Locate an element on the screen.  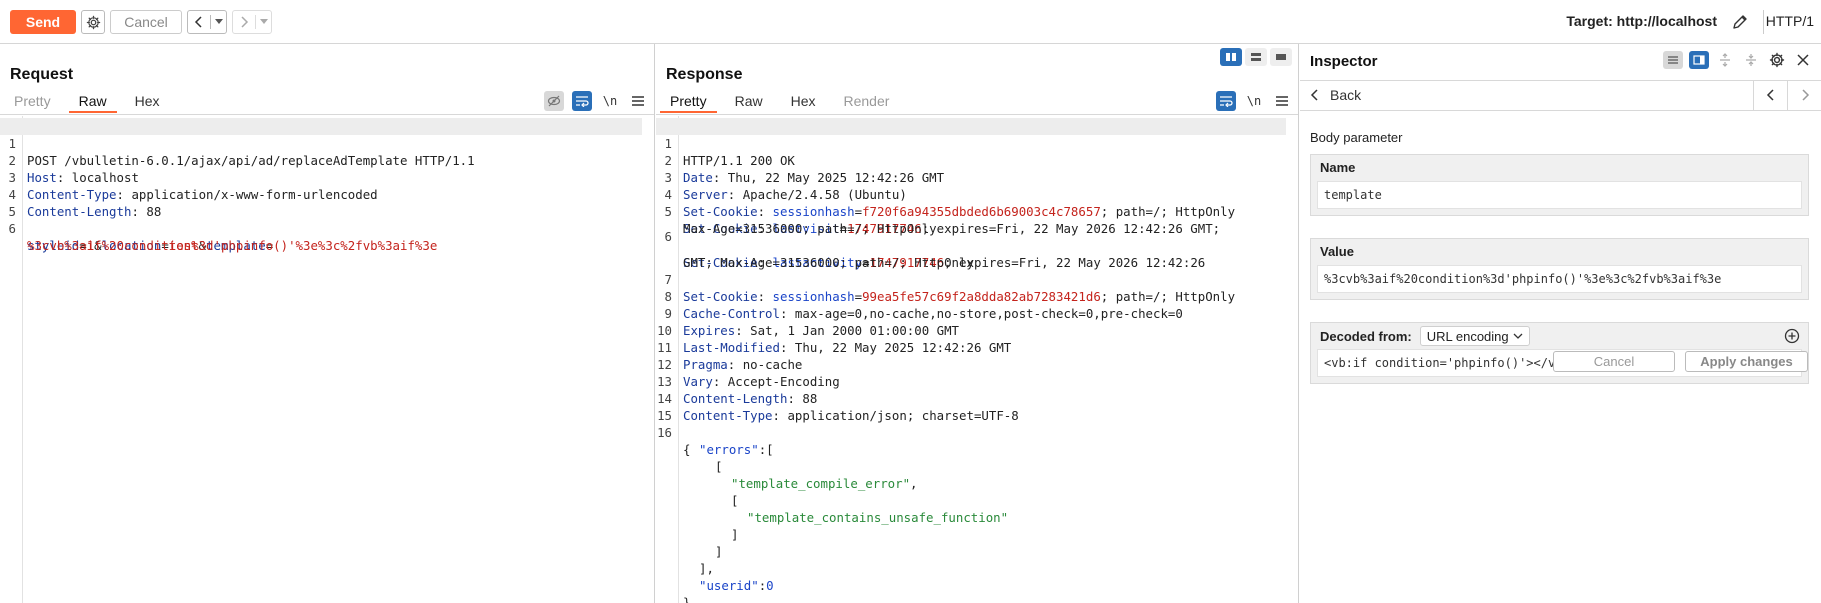
divider is located at coordinates (1560, 80).